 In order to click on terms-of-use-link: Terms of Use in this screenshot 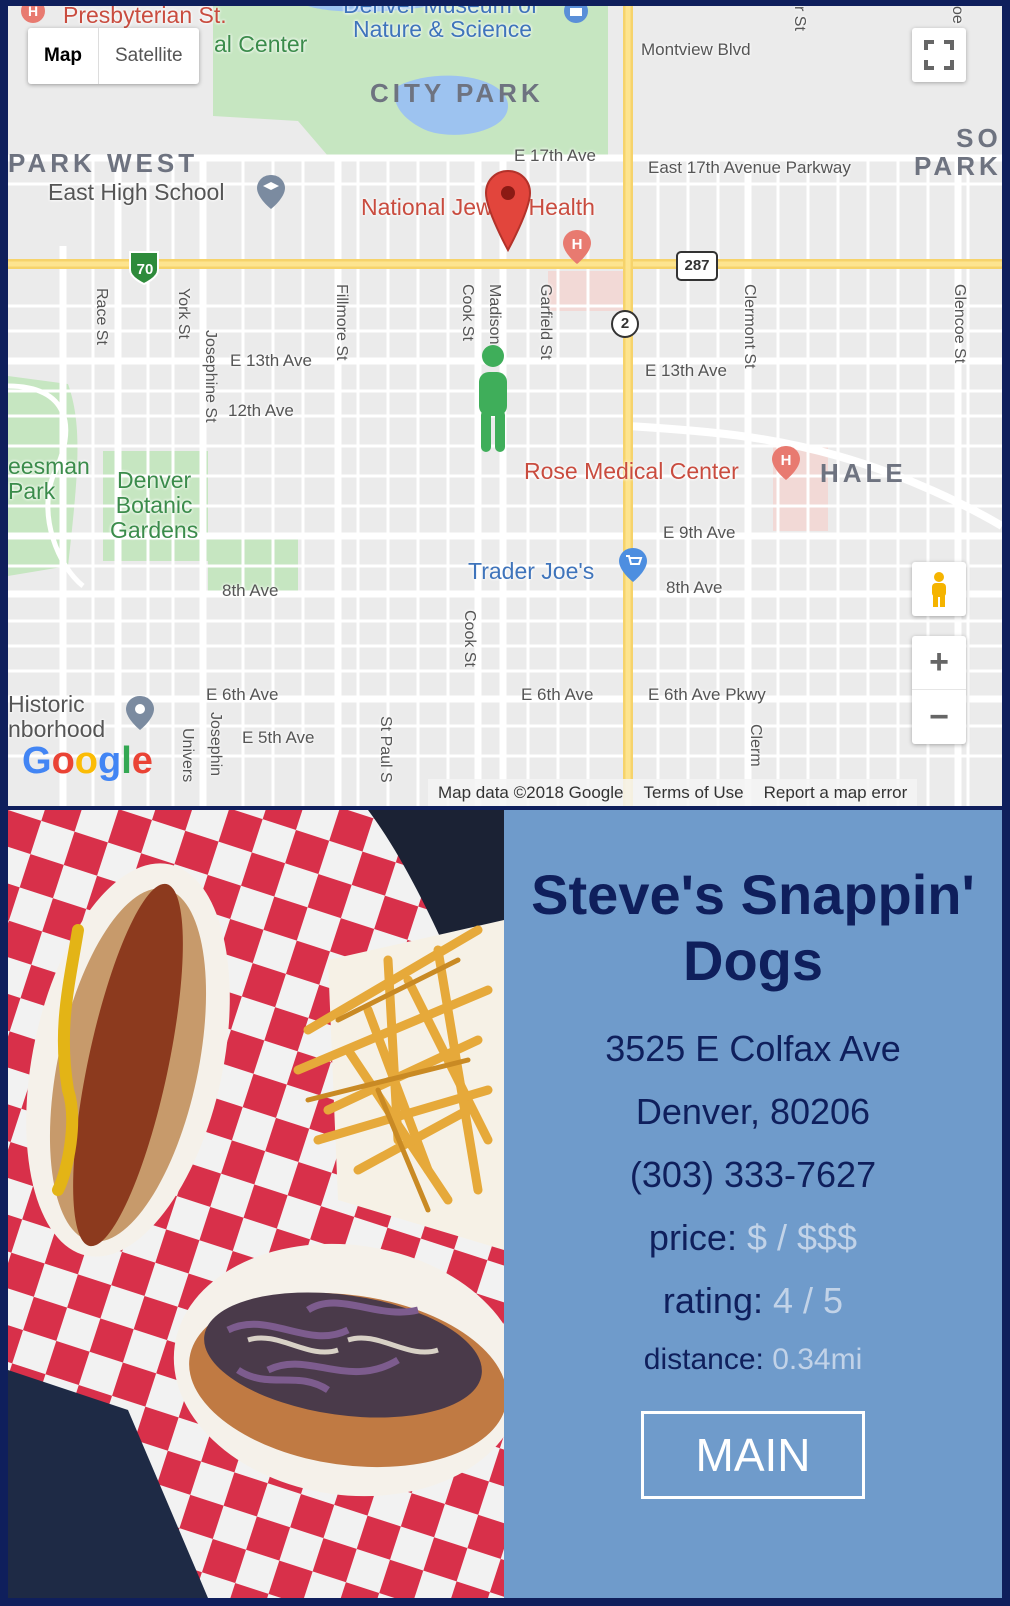, I will do `click(694, 793)`.